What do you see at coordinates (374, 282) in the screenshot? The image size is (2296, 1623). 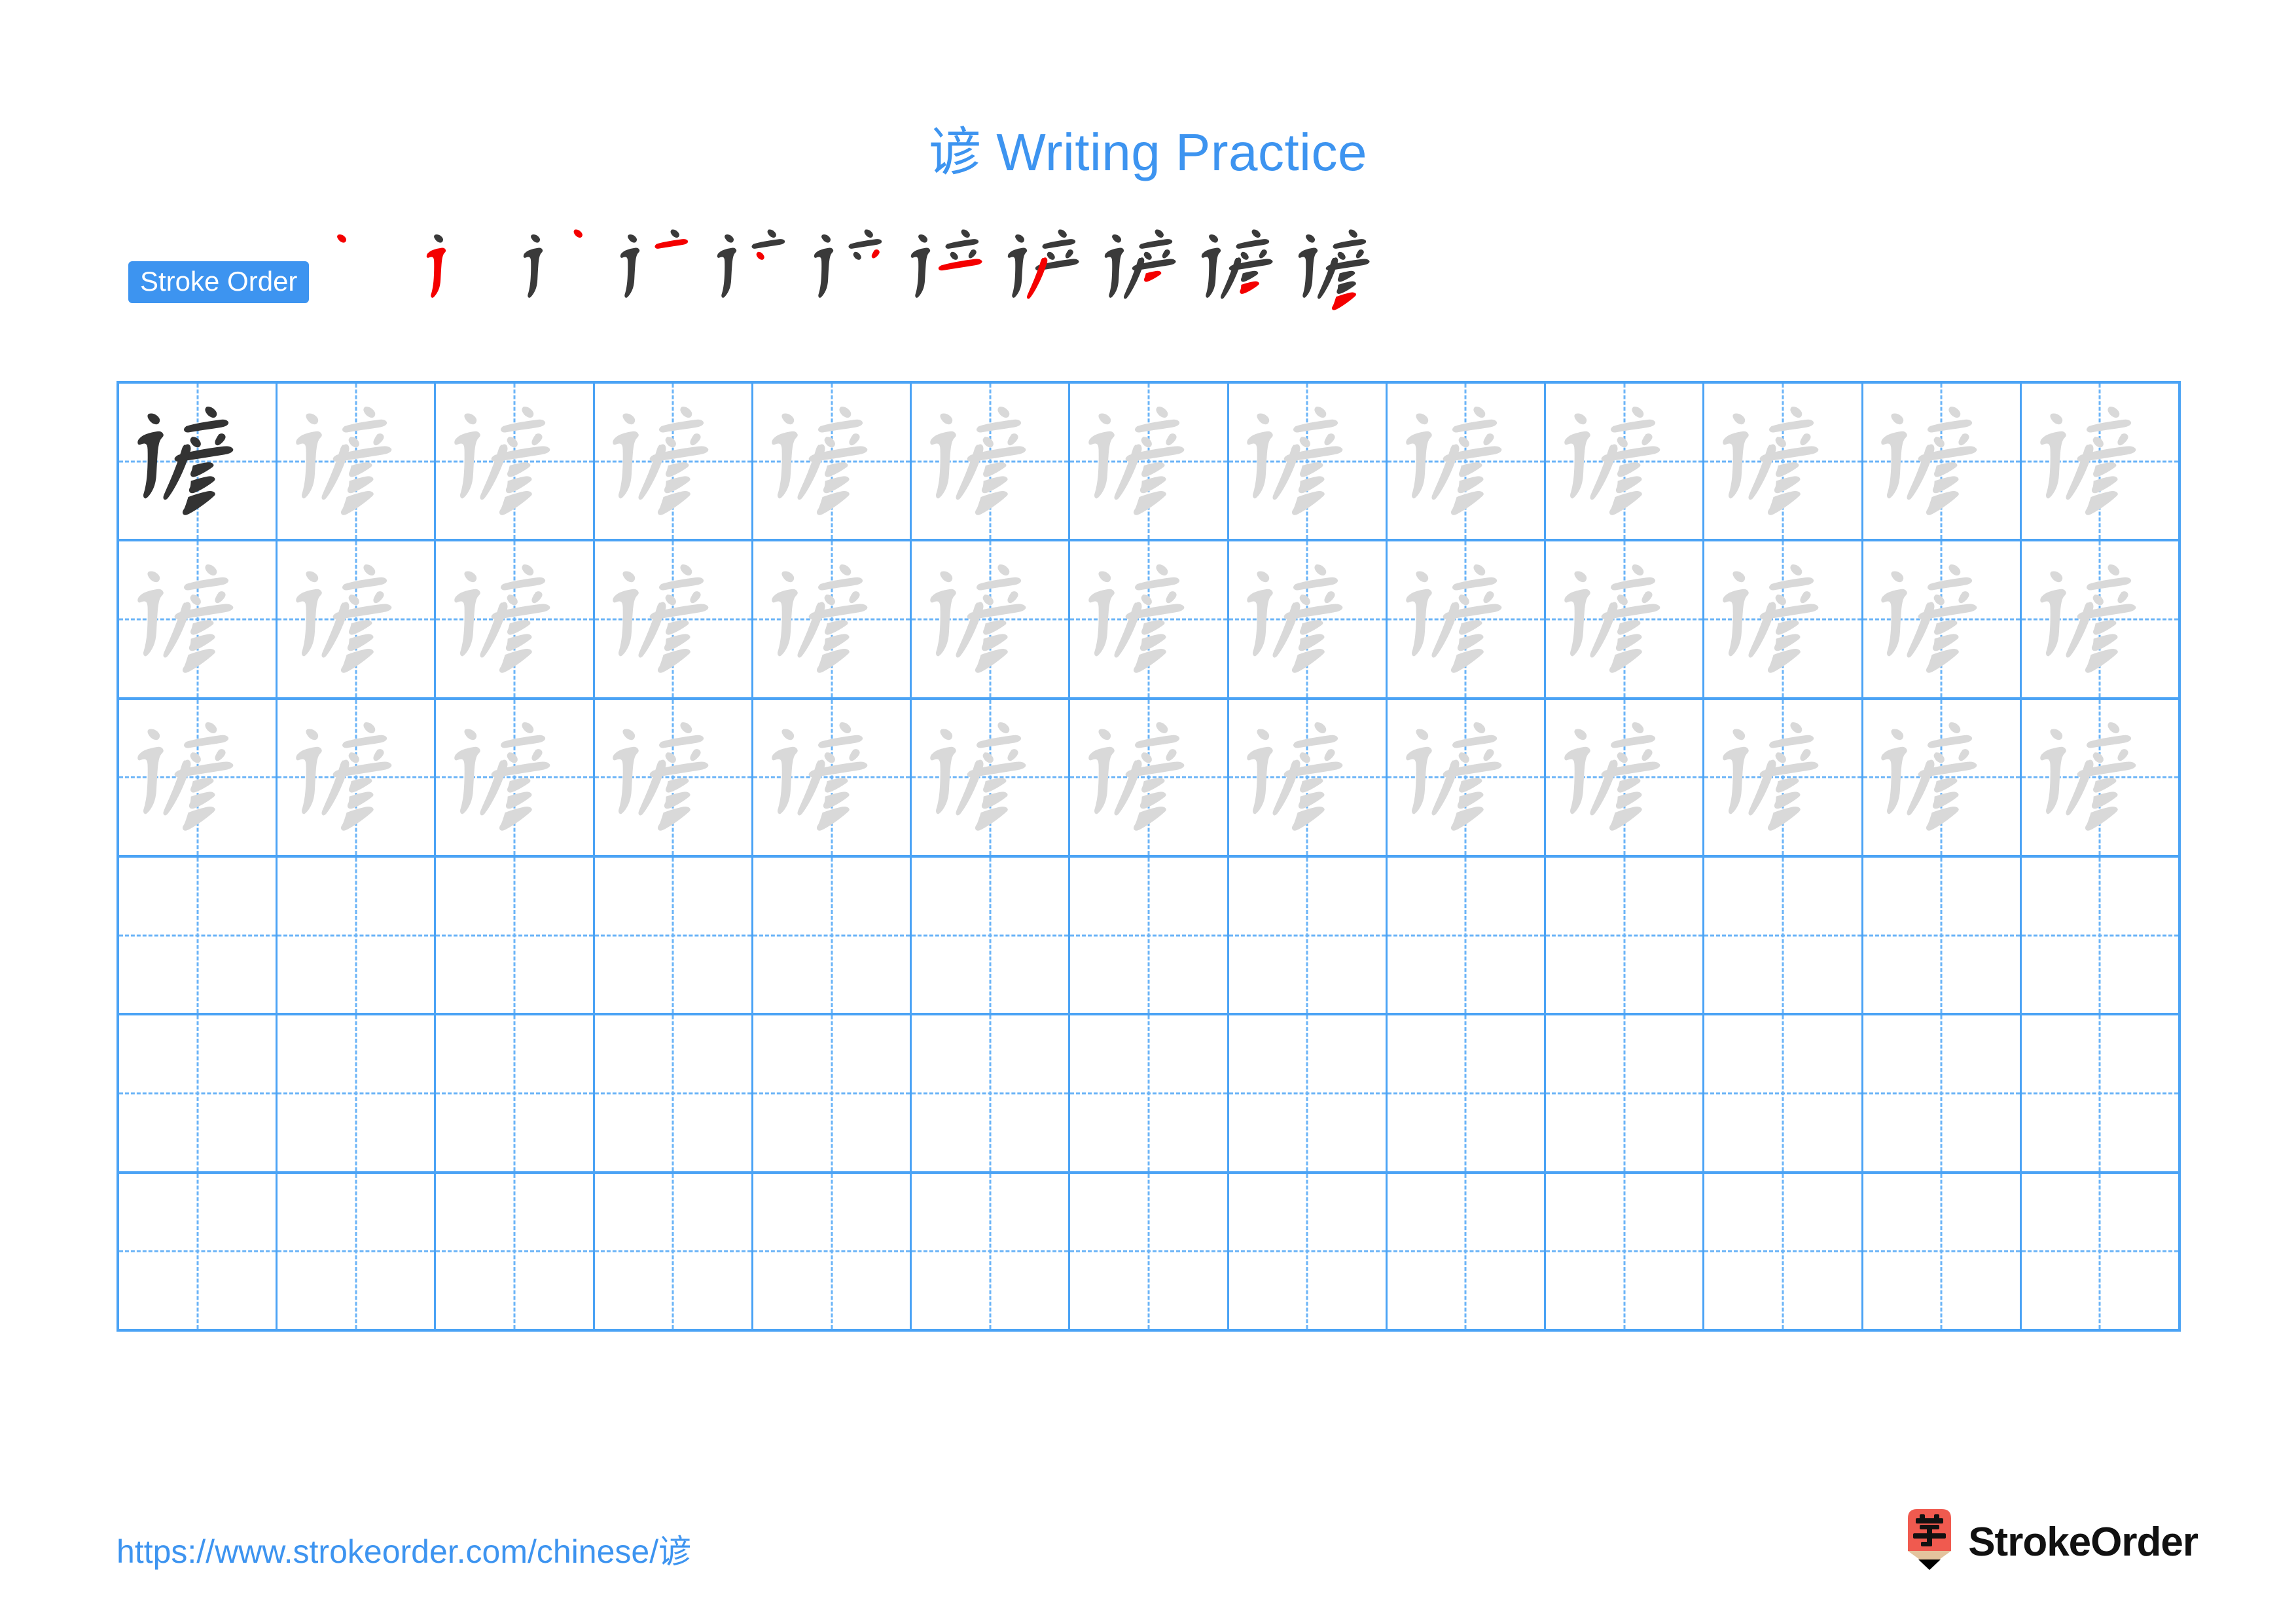 I see `stroke-order-step` at bounding box center [374, 282].